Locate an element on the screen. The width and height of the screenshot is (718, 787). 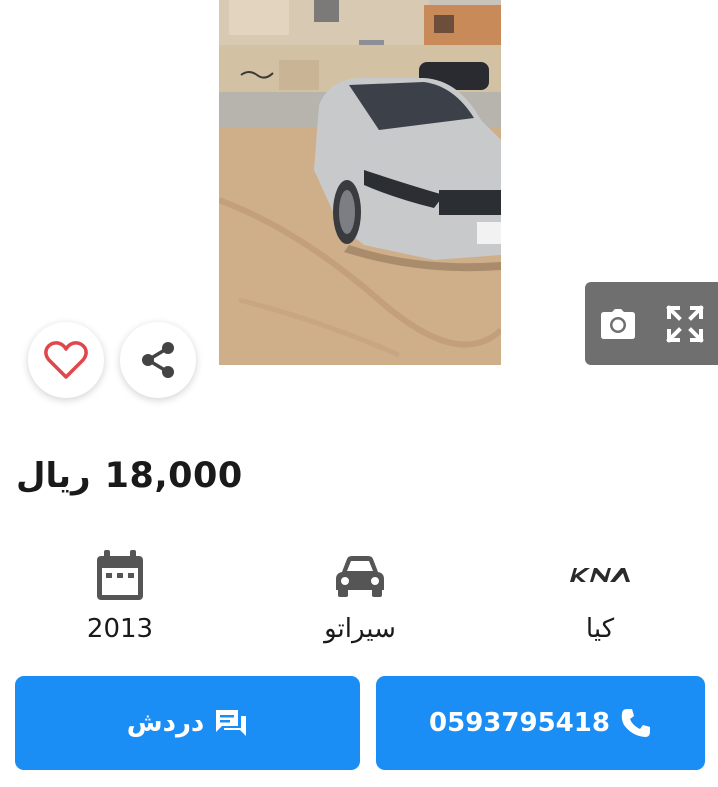
price: ريال 18,000 is located at coordinates (129, 476).